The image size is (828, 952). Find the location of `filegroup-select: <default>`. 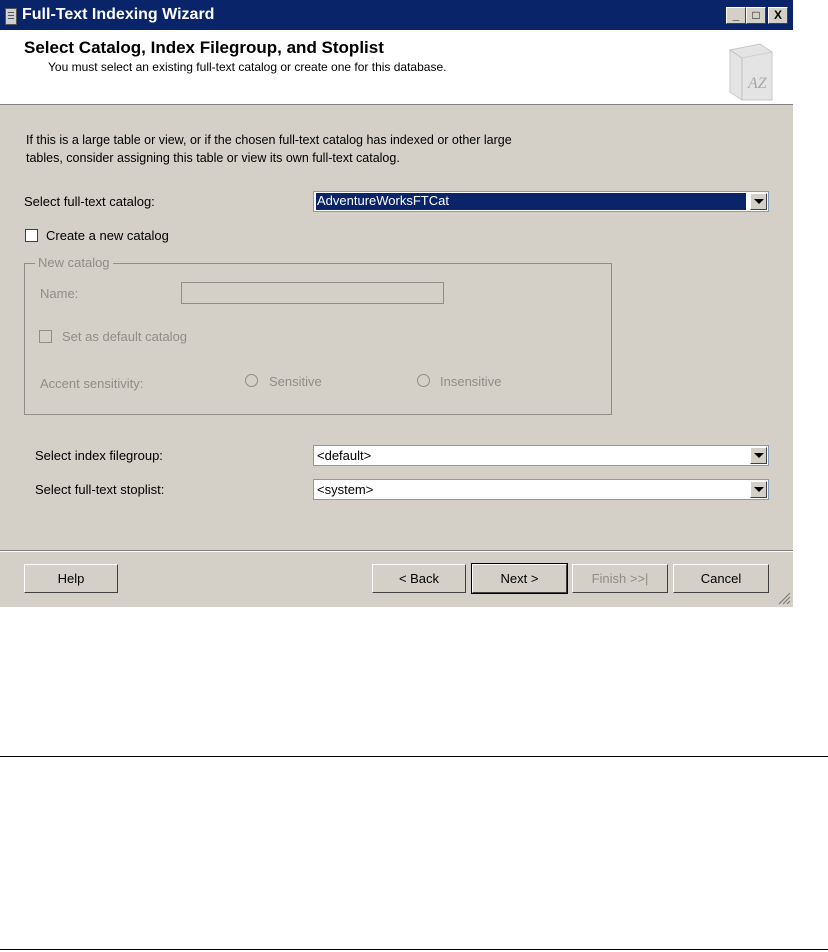

filegroup-select: <default> is located at coordinates (541, 455).